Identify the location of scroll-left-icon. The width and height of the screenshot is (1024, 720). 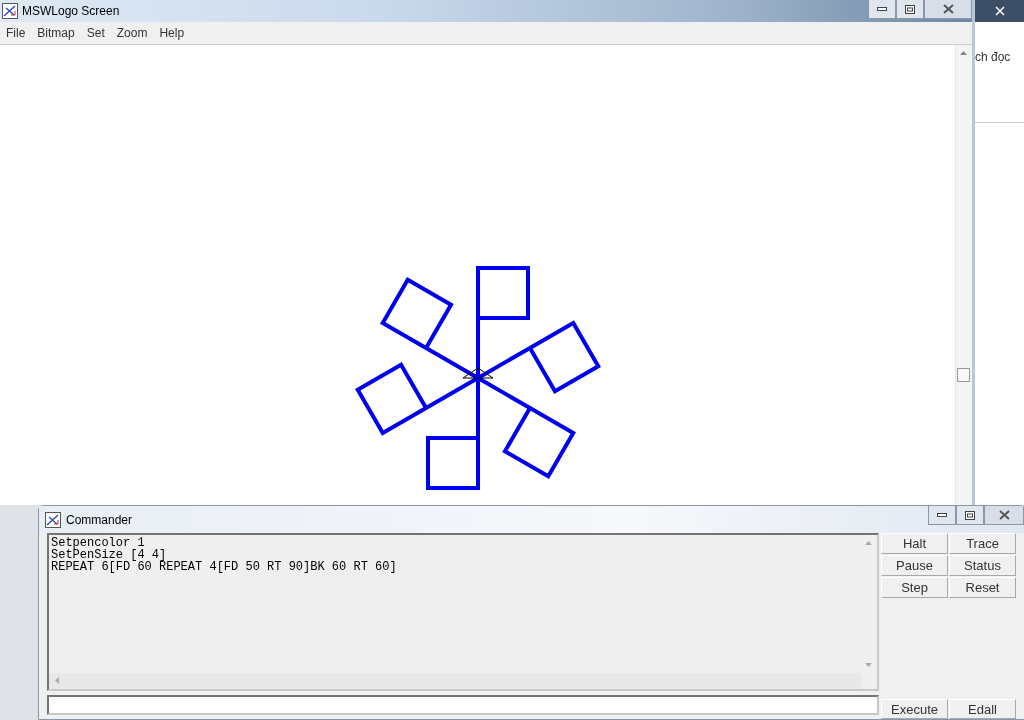
(57, 680).